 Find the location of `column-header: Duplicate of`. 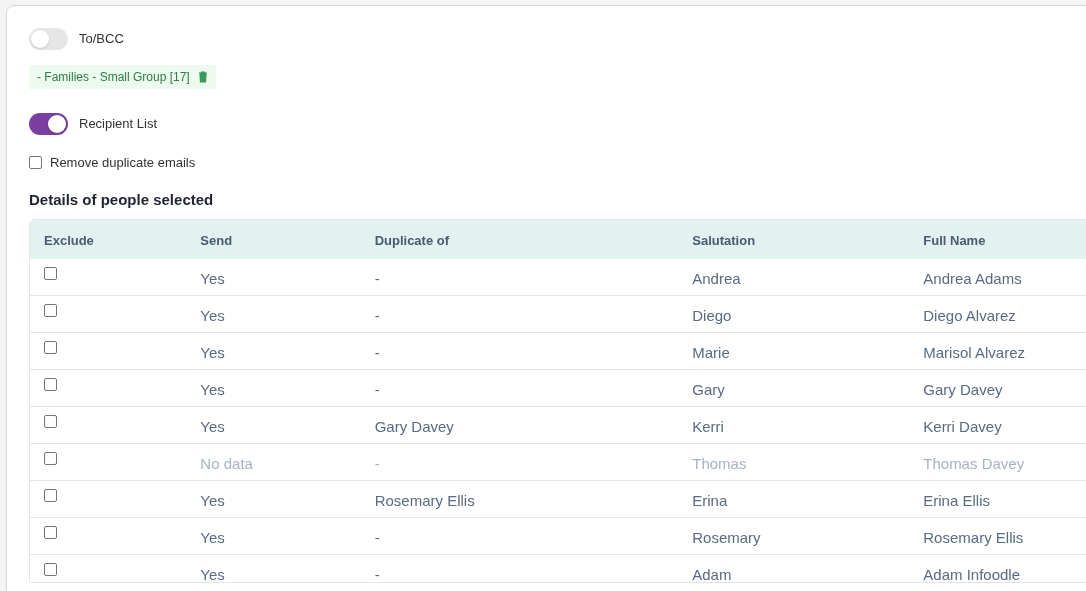

column-header: Duplicate of is located at coordinates (412, 240).